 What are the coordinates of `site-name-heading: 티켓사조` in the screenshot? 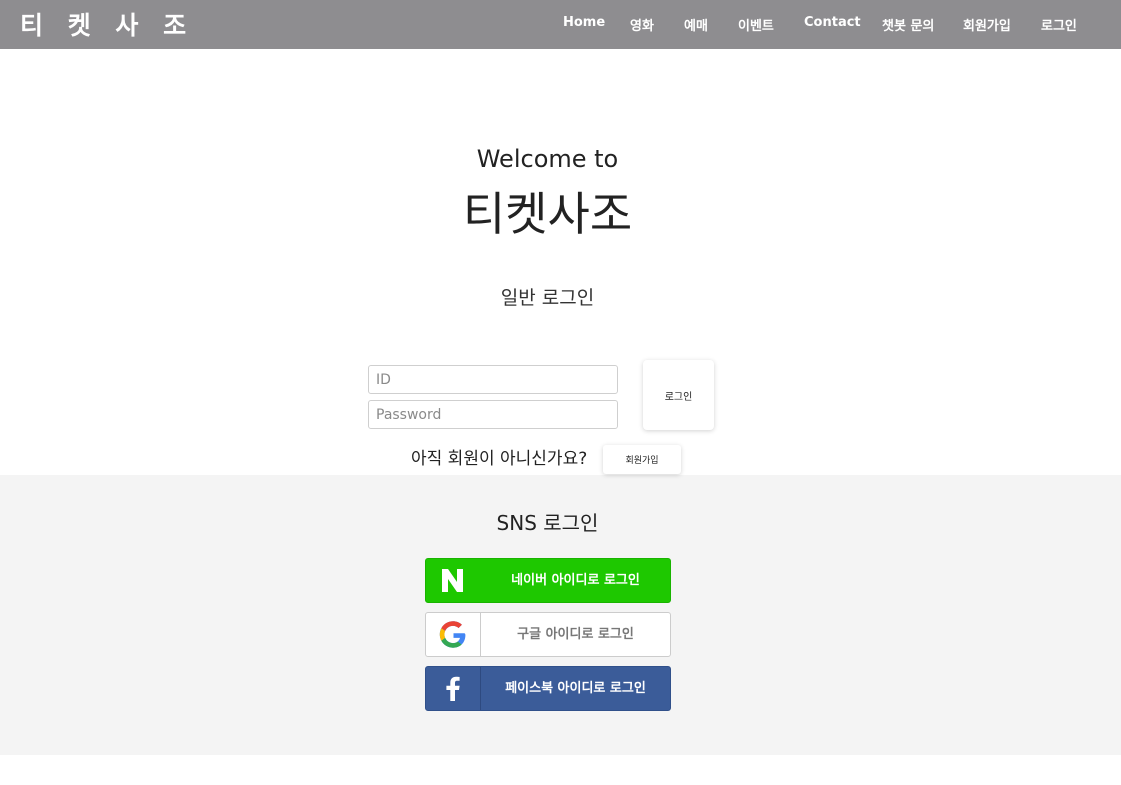 It's located at (547, 214).